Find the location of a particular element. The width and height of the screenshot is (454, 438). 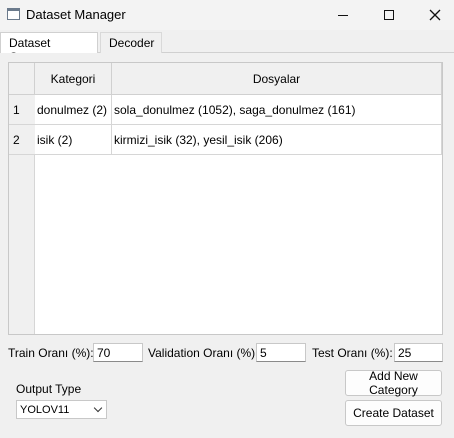

output-type-value: YOLOV11 is located at coordinates (45, 409).